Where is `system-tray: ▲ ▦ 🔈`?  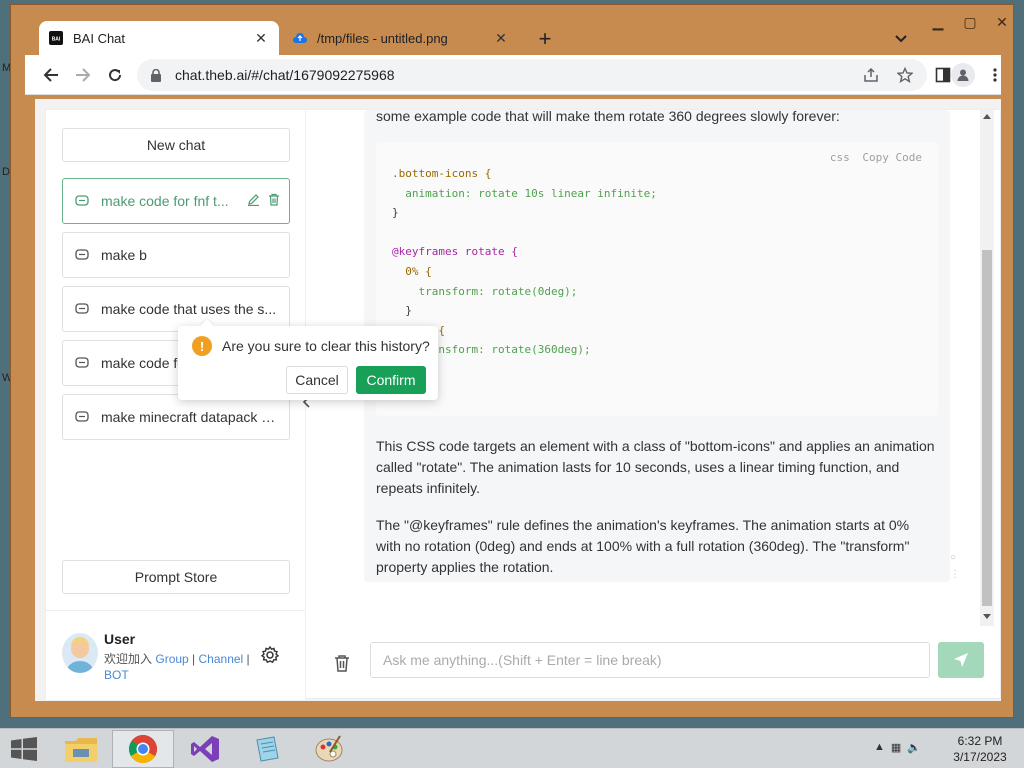 system-tray: ▲ ▦ 🔈 is located at coordinates (897, 747).